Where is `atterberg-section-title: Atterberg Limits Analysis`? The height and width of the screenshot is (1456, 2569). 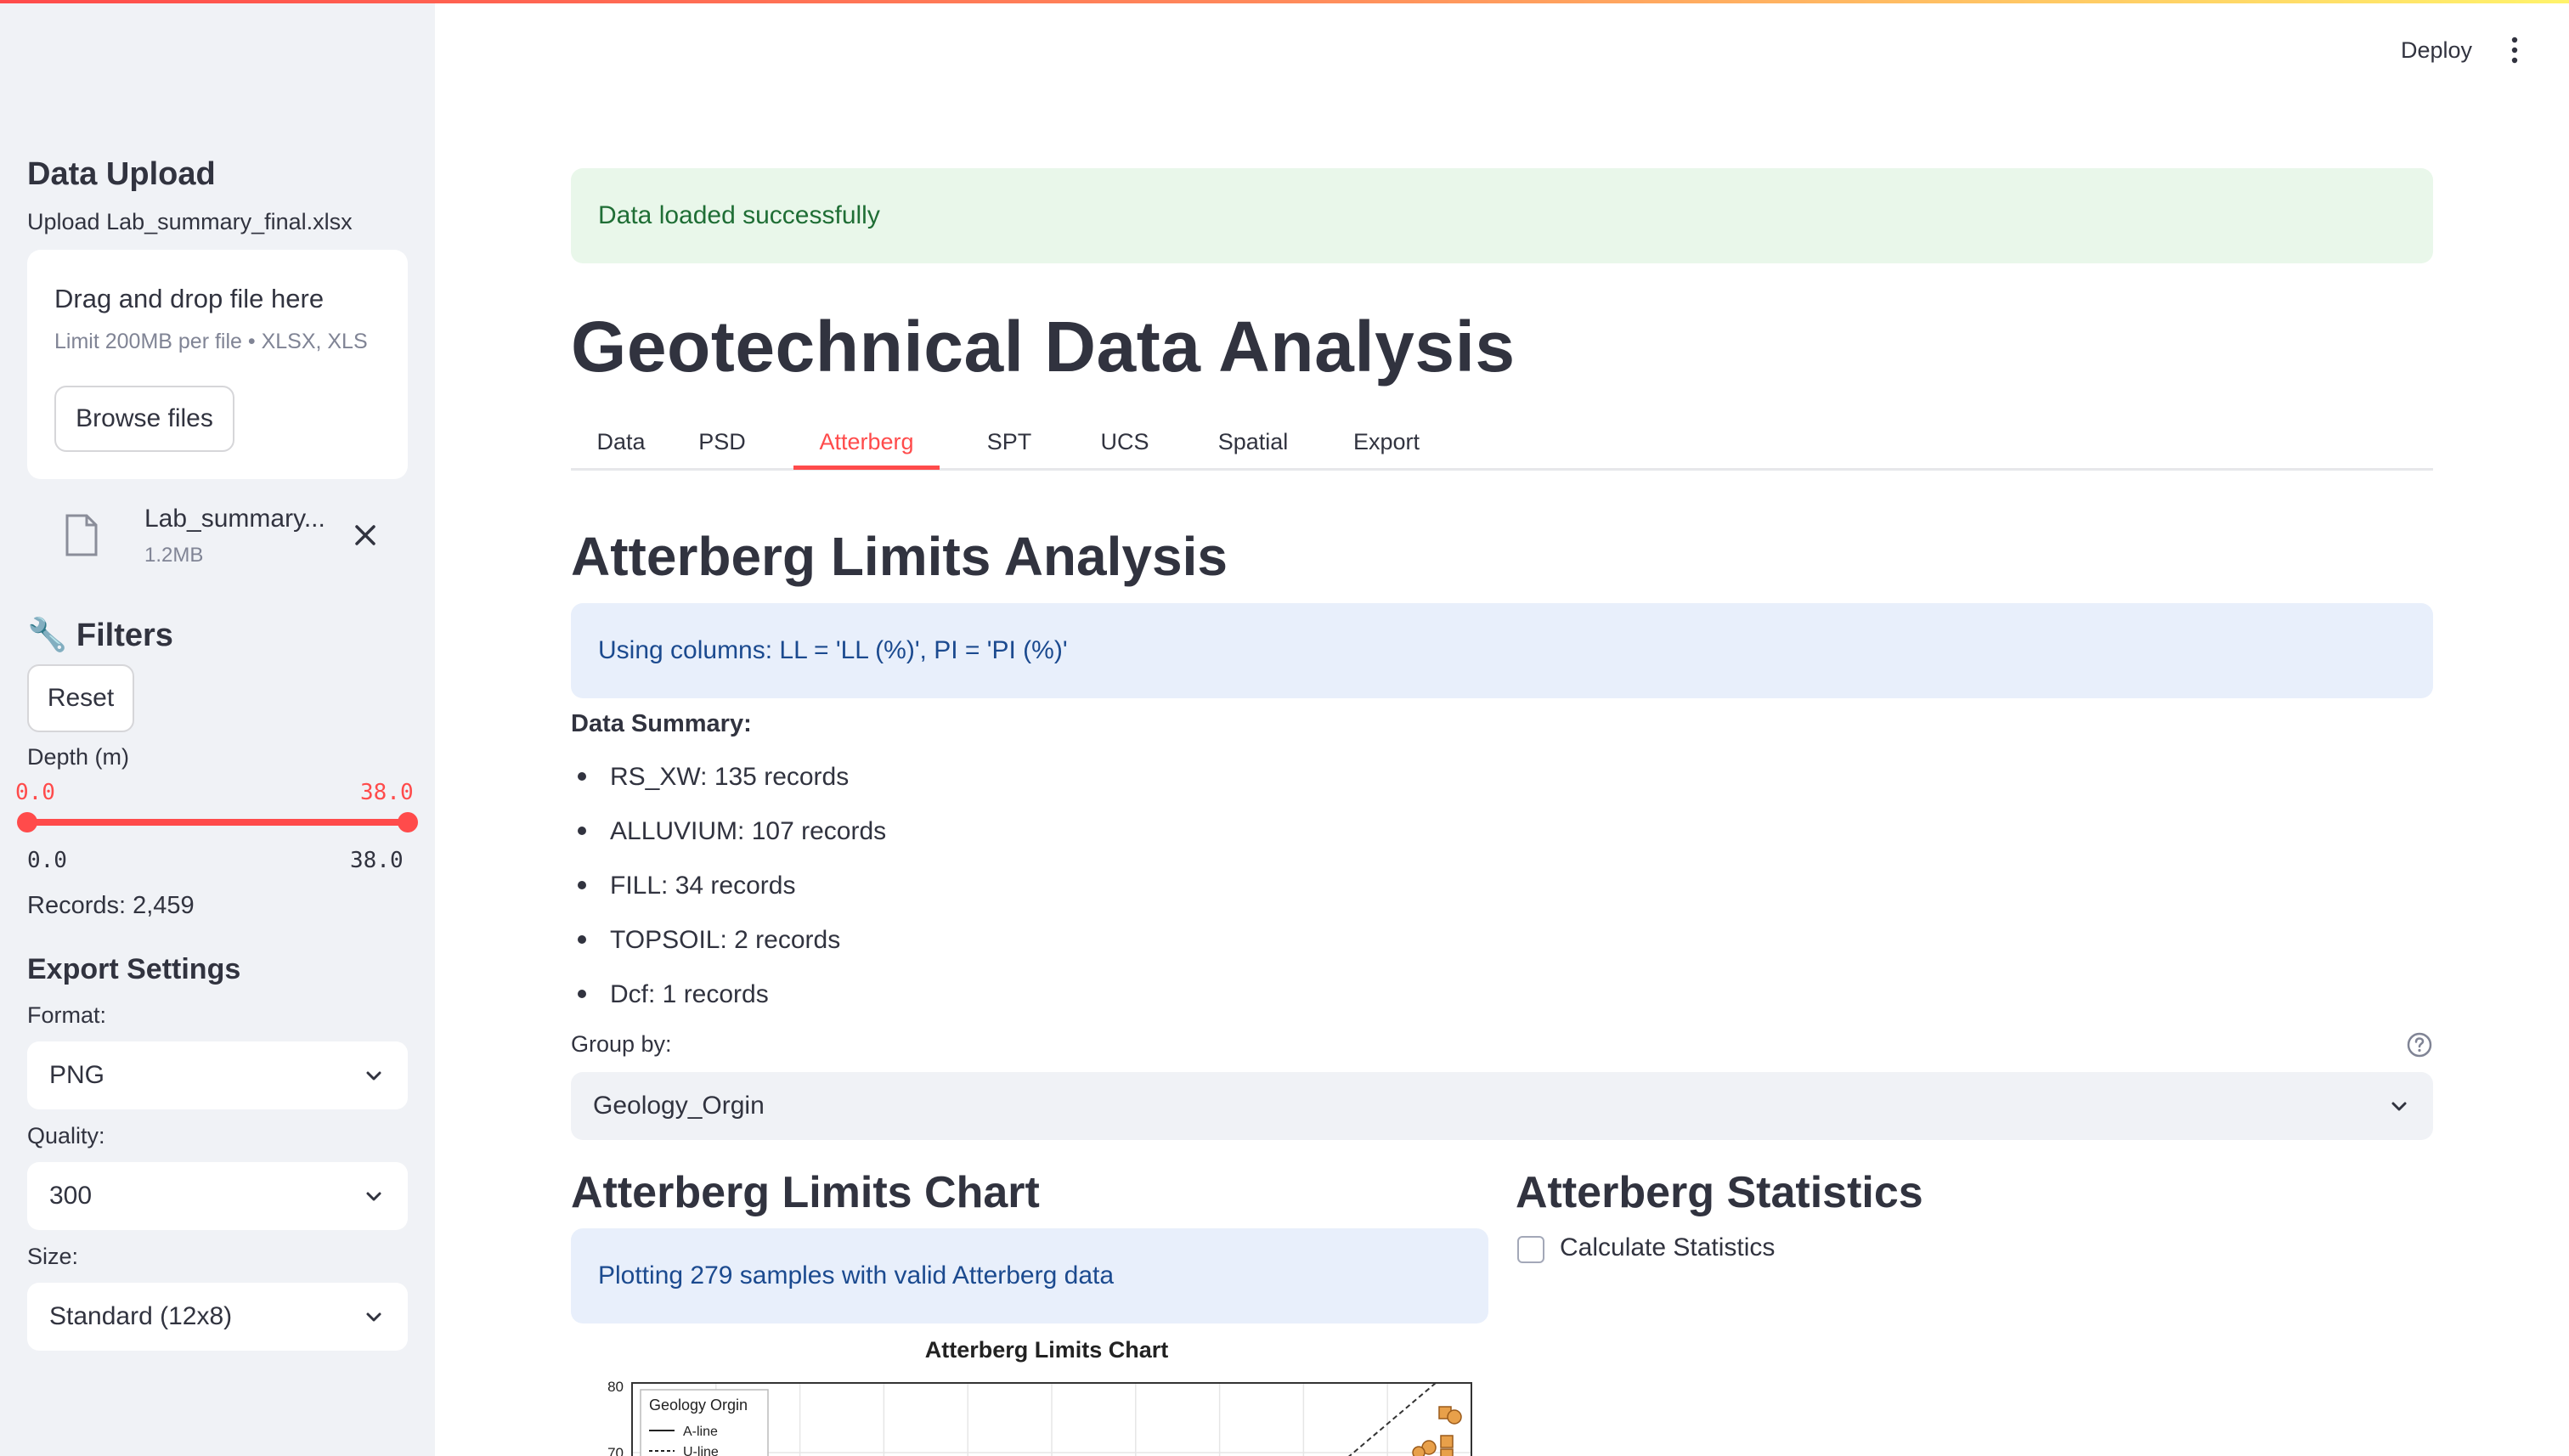 atterberg-section-title: Atterberg Limits Analysis is located at coordinates (900, 556).